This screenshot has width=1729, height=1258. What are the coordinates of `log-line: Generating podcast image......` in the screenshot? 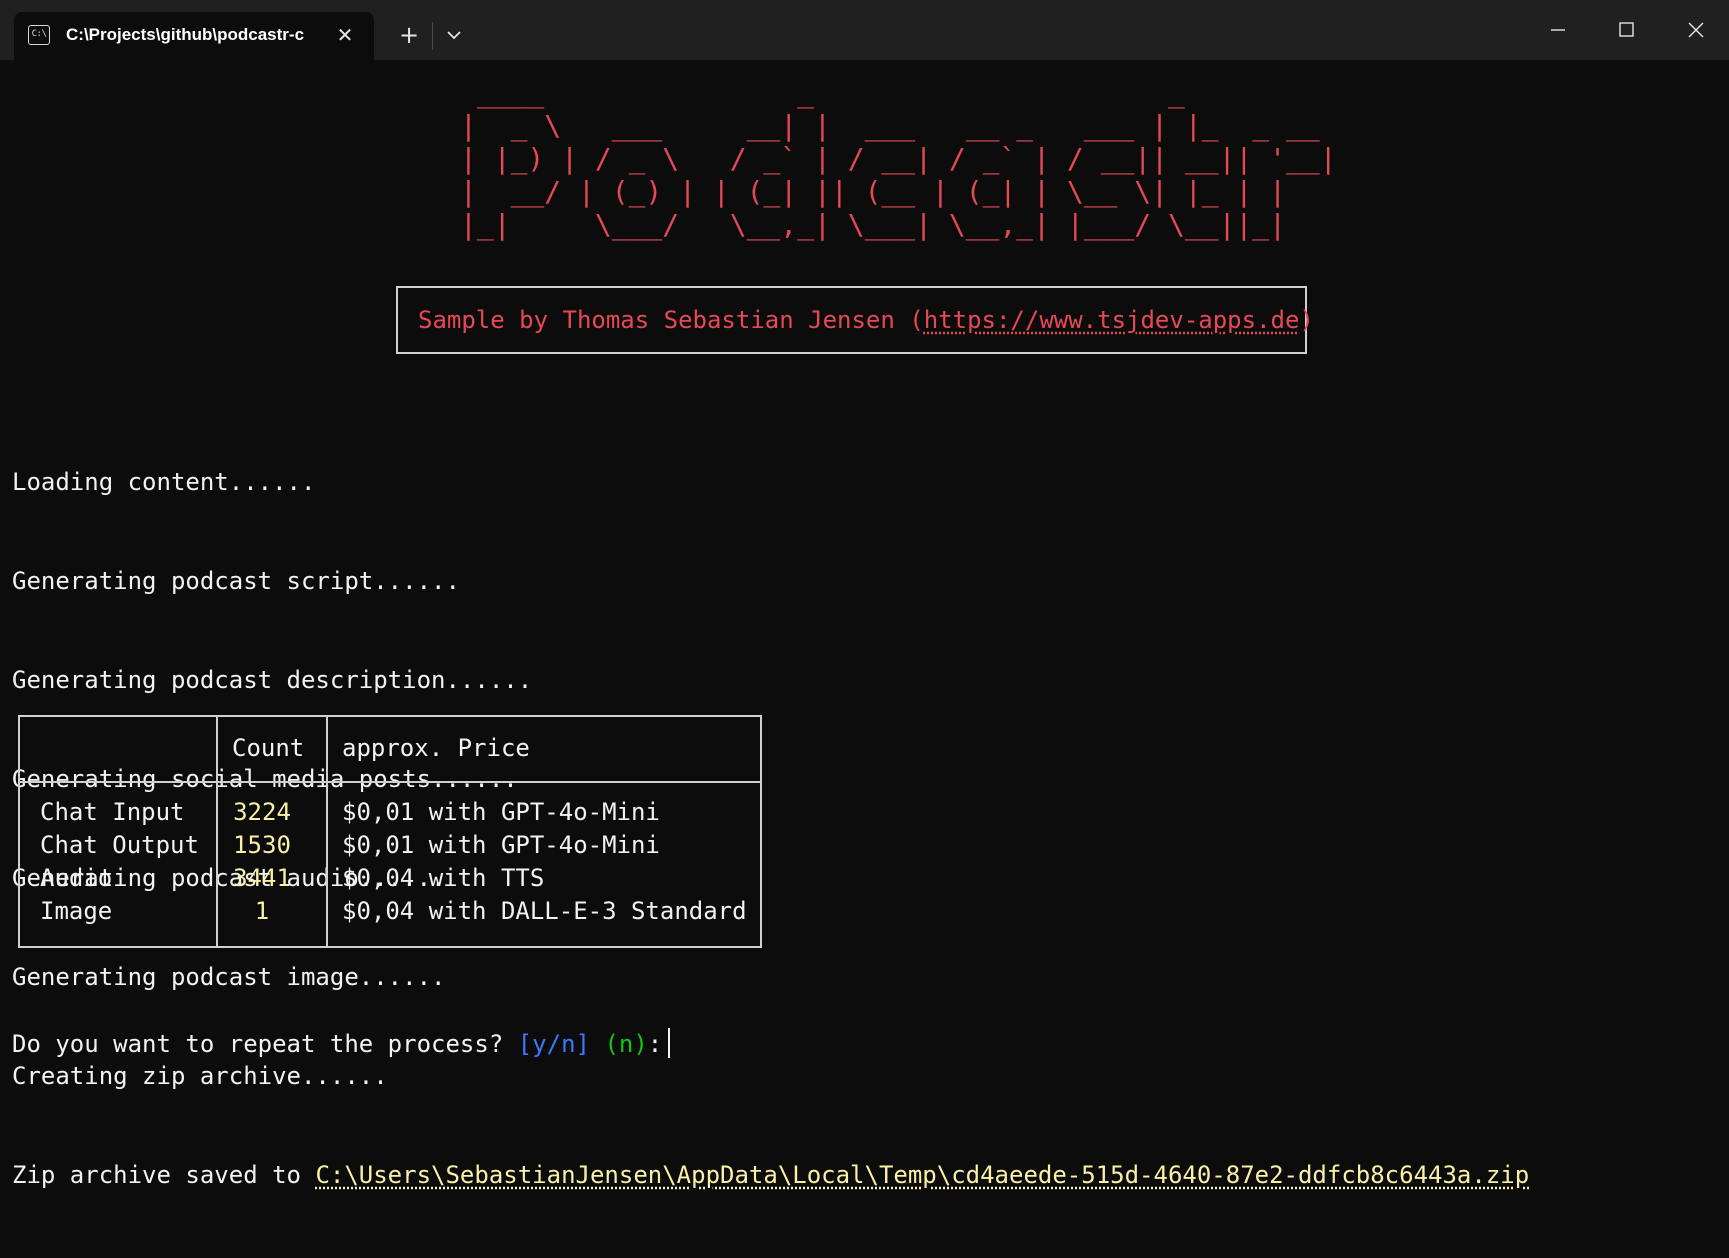 It's located at (770, 977).